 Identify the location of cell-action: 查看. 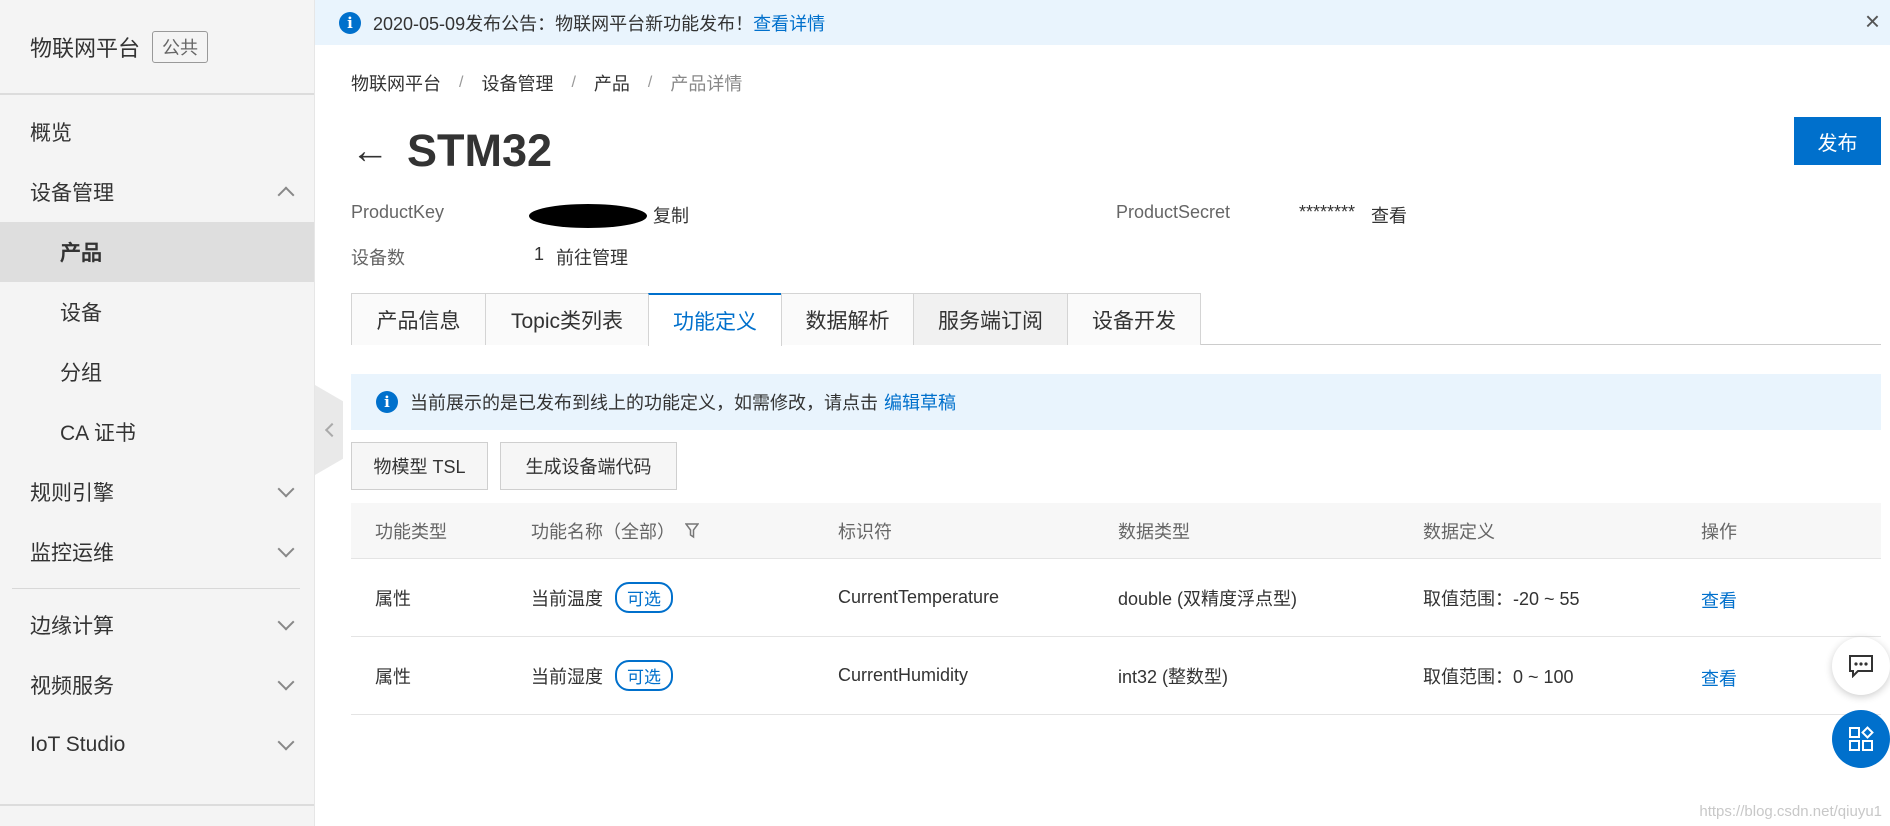
(1791, 597).